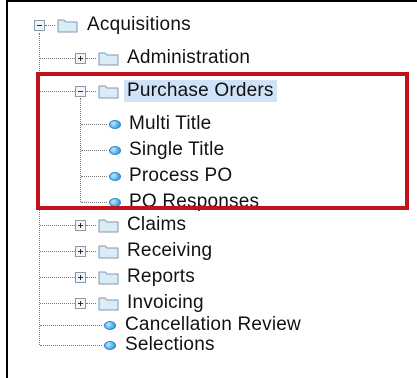 This screenshot has width=417, height=378. Describe the element at coordinates (80, 251) in the screenshot. I see `expand-toggle-receiving` at that location.